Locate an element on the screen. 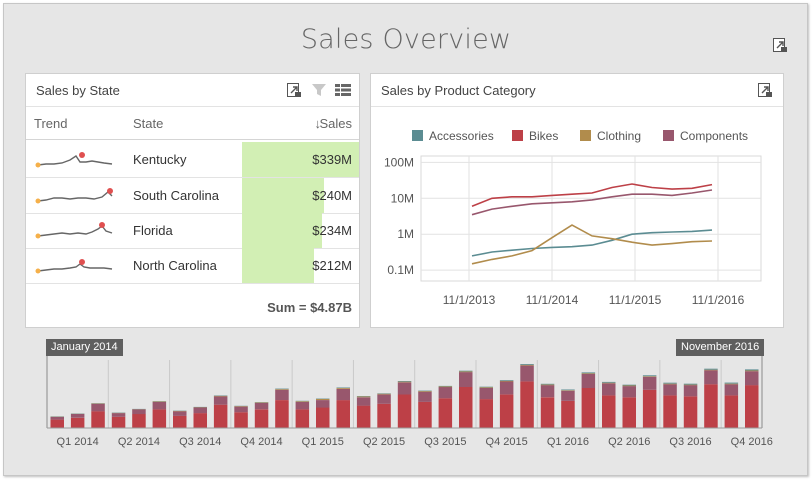 This screenshot has width=812, height=481. column-header-state: State is located at coordinates (148, 123).